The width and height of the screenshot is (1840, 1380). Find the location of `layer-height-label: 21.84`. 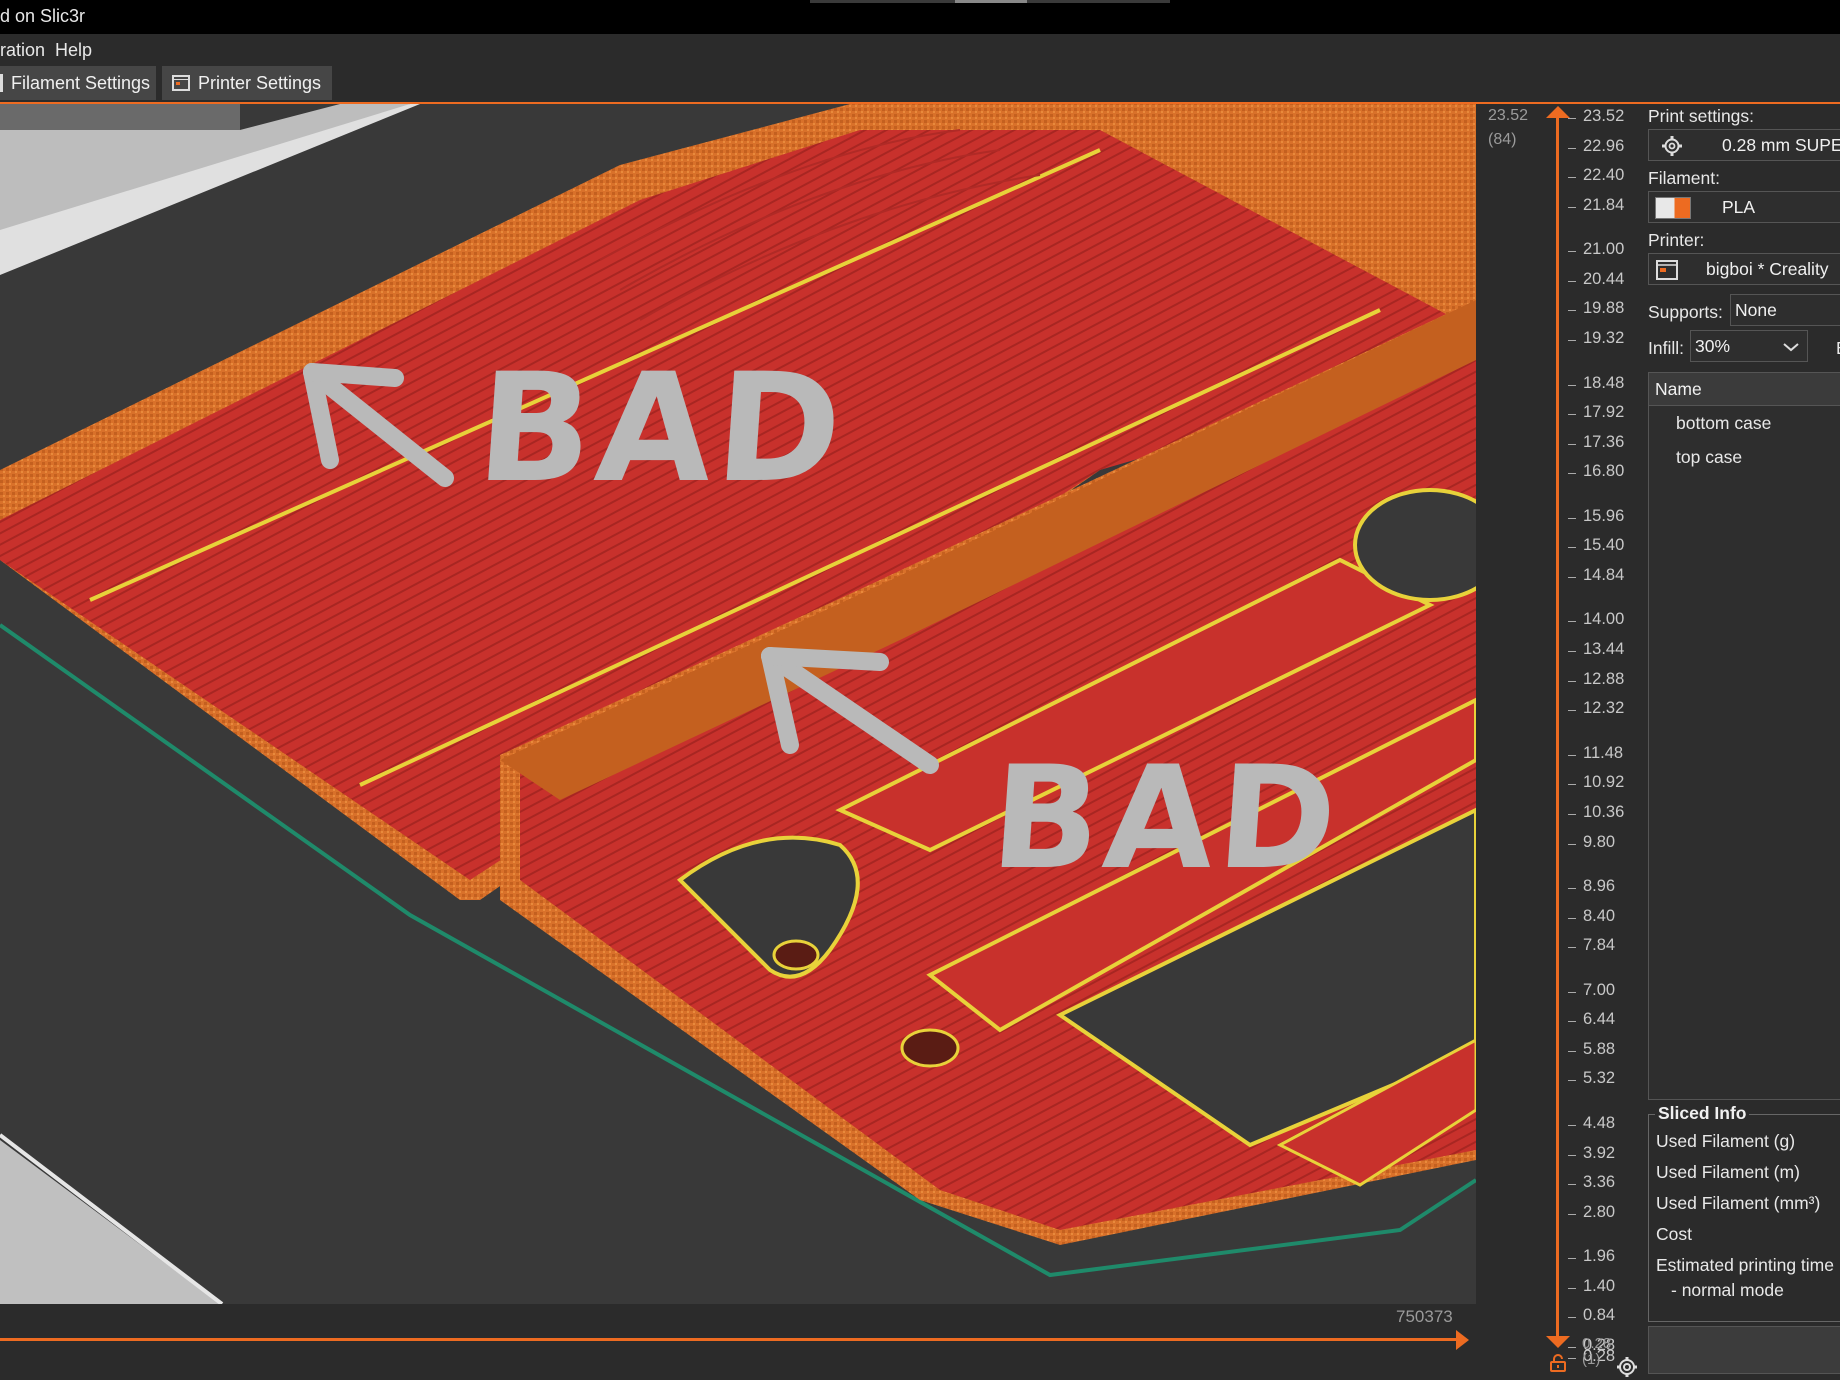

layer-height-label: 21.84 is located at coordinates (1604, 204).